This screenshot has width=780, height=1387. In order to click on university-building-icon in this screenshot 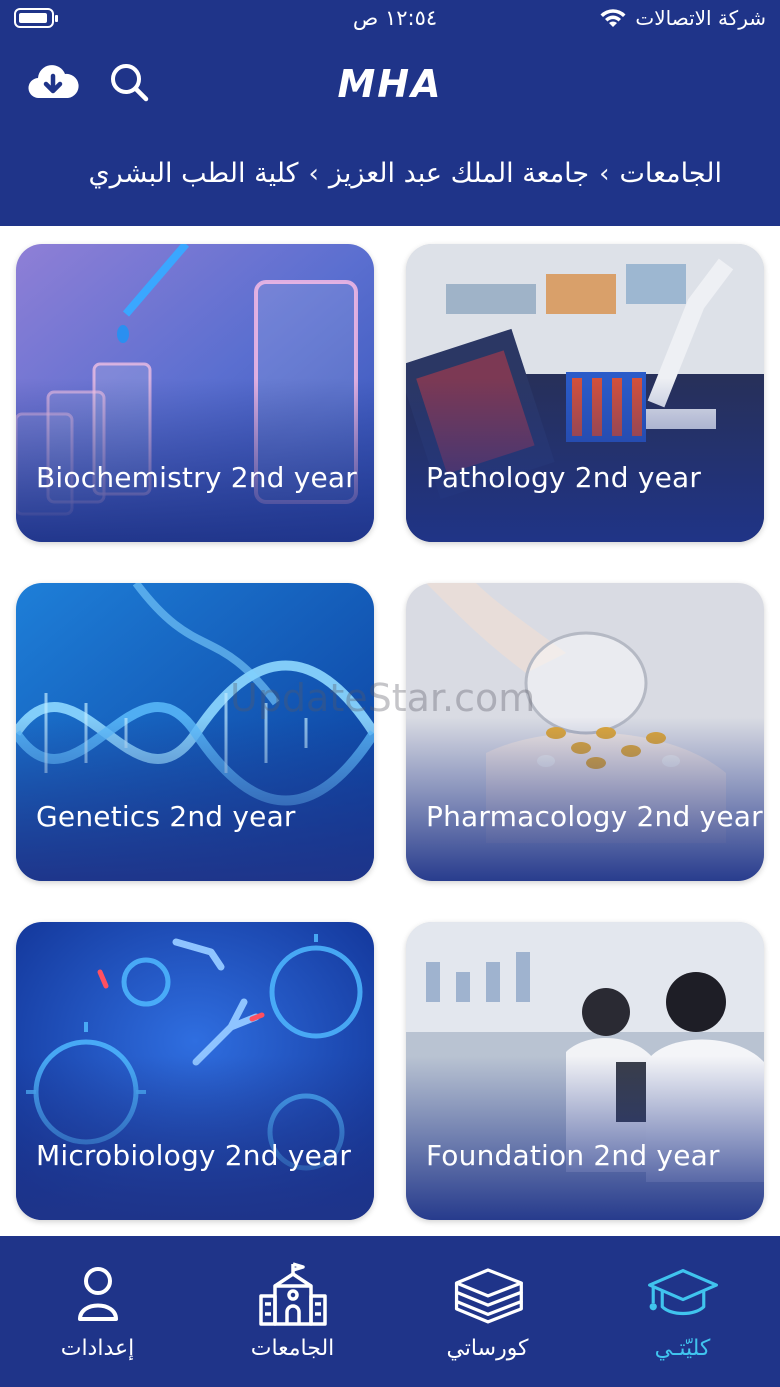, I will do `click(292, 1294)`.